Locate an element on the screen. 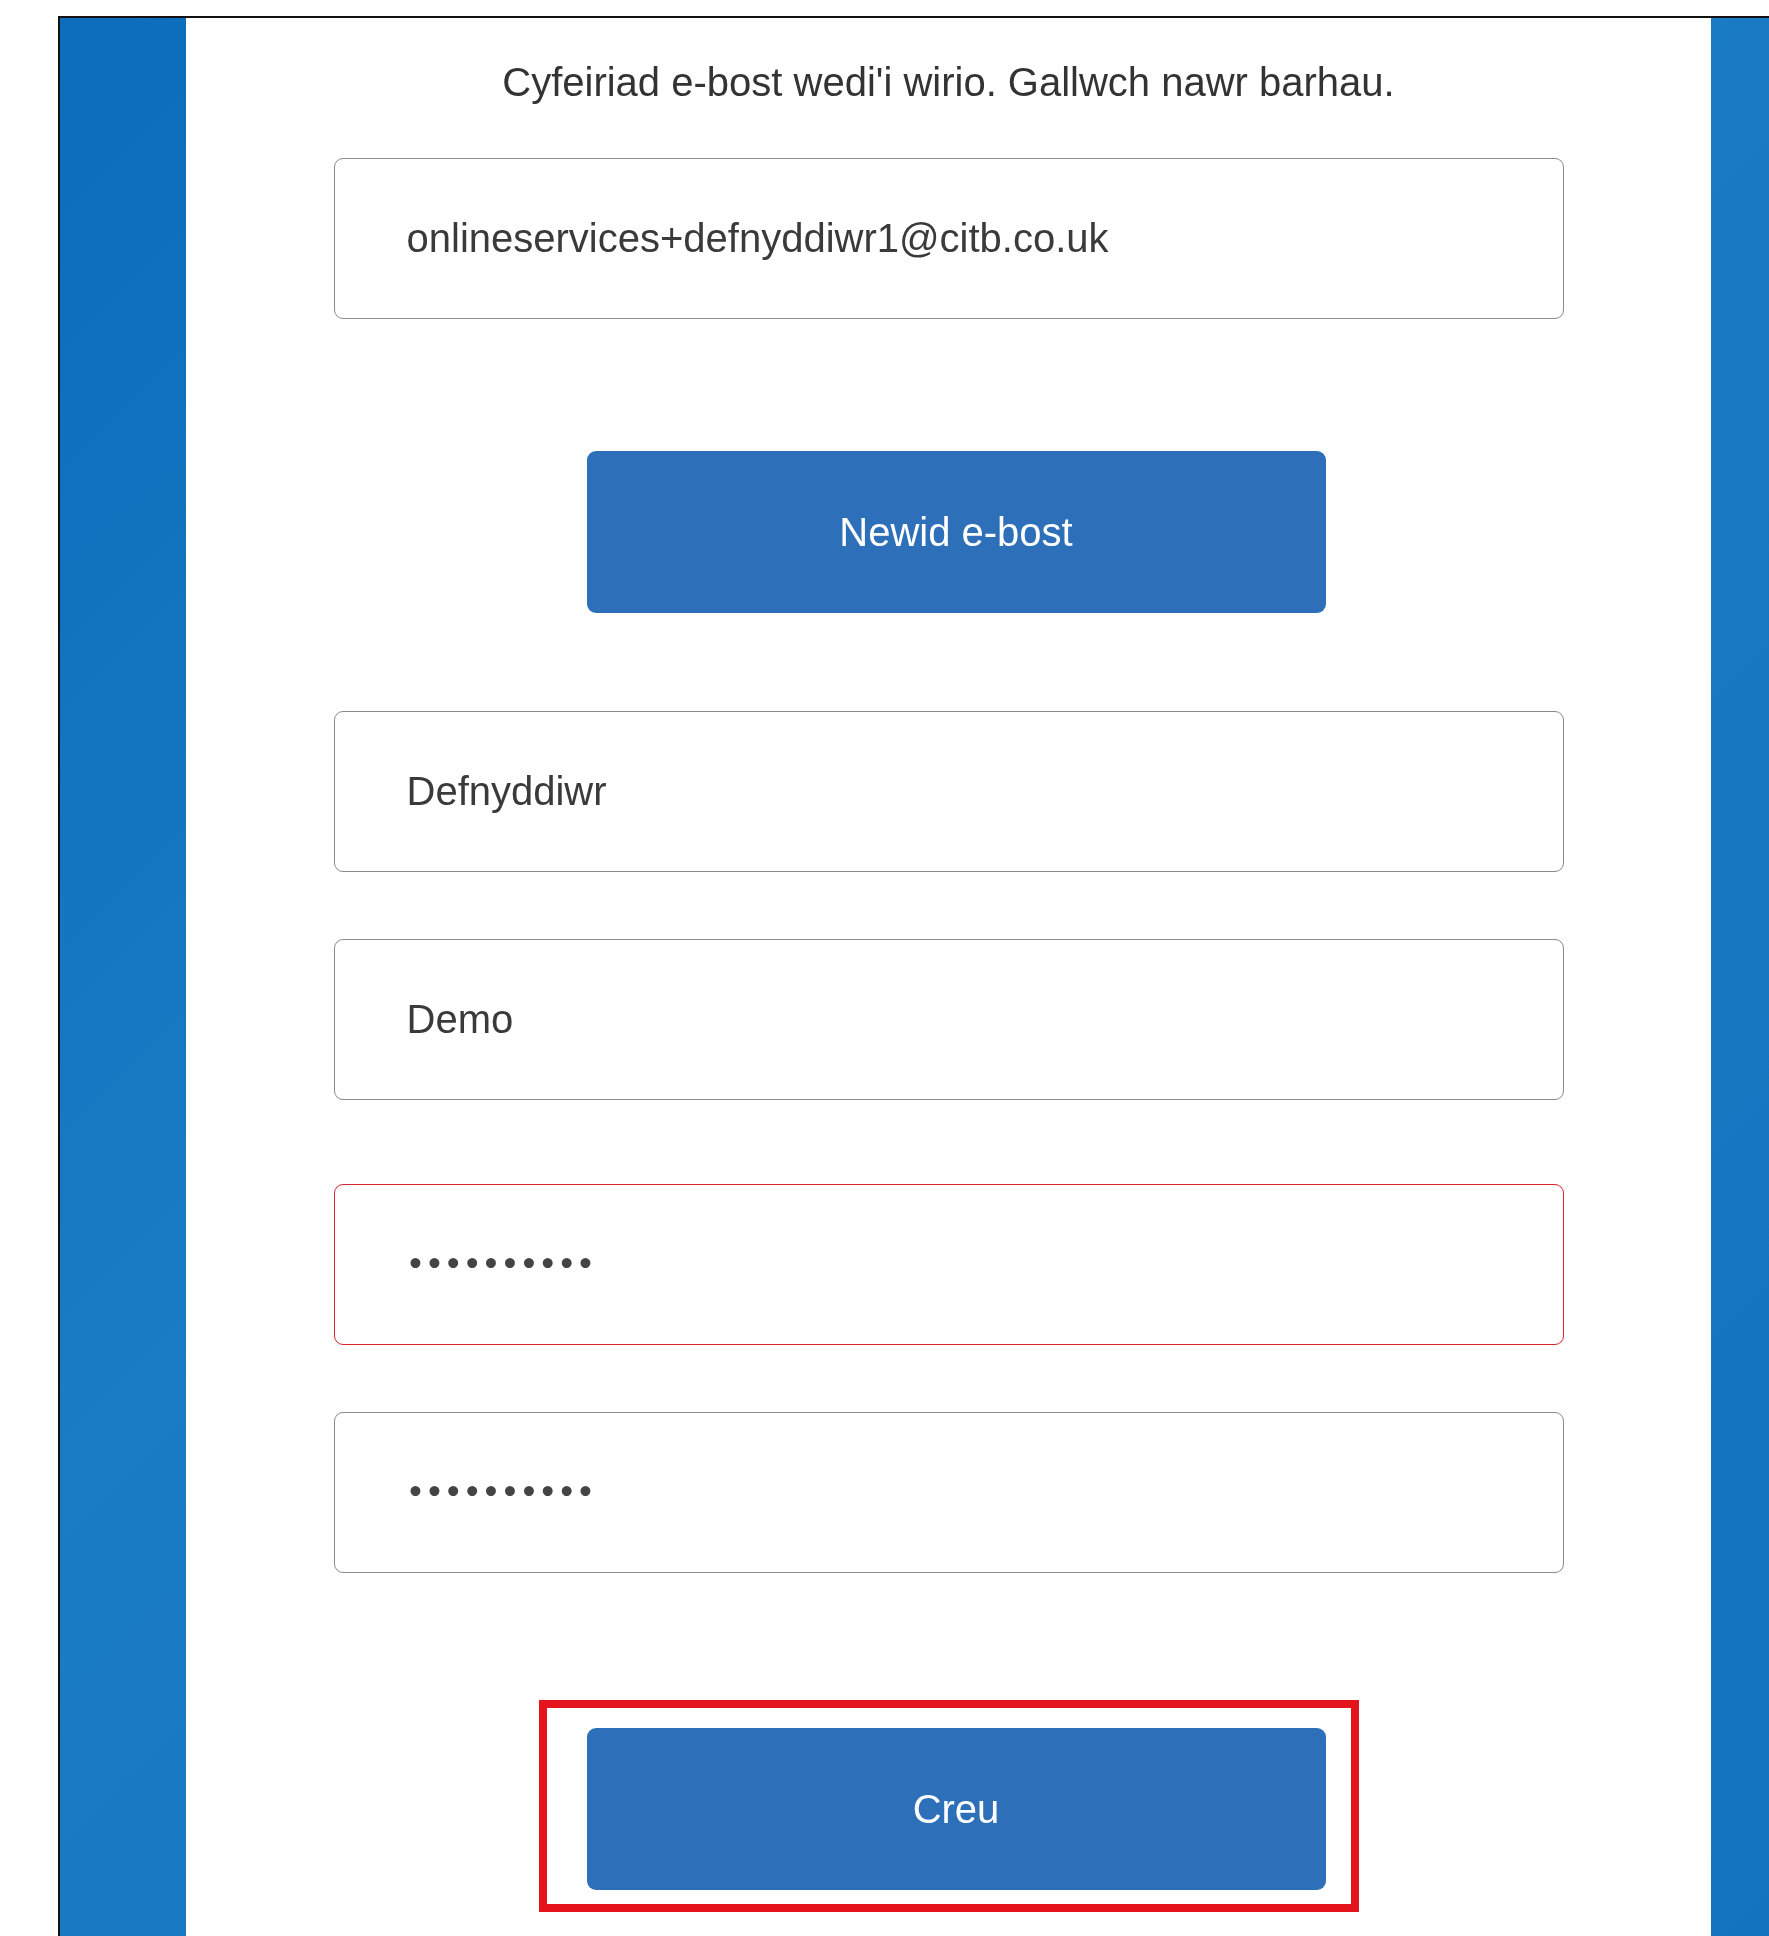 The height and width of the screenshot is (1936, 1769). text-field: Demo is located at coordinates (948, 1019).